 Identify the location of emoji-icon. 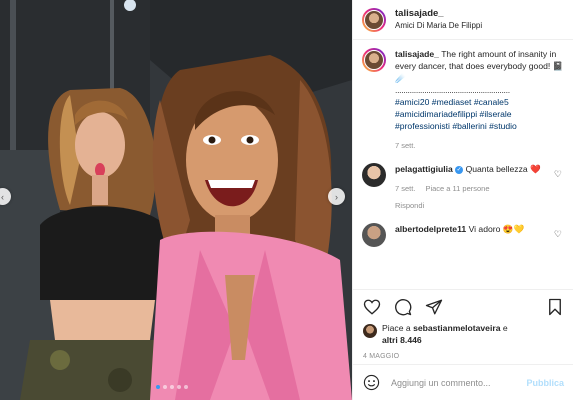
(371, 382).